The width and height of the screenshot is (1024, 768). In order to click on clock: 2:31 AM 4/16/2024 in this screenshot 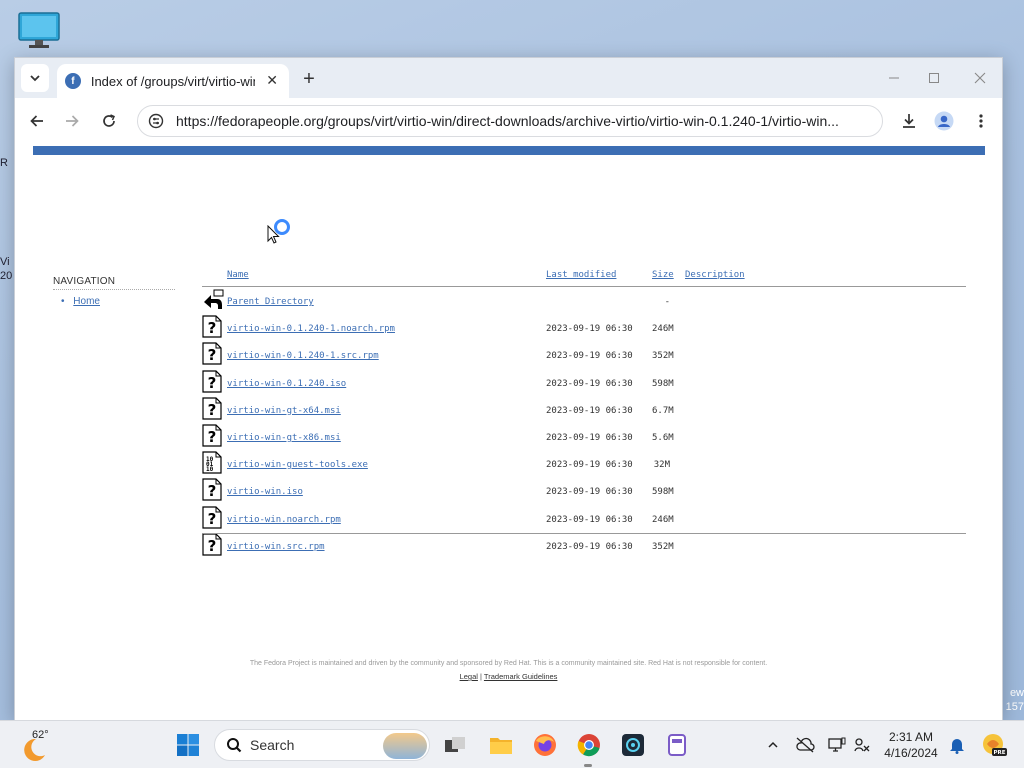, I will do `click(911, 745)`.